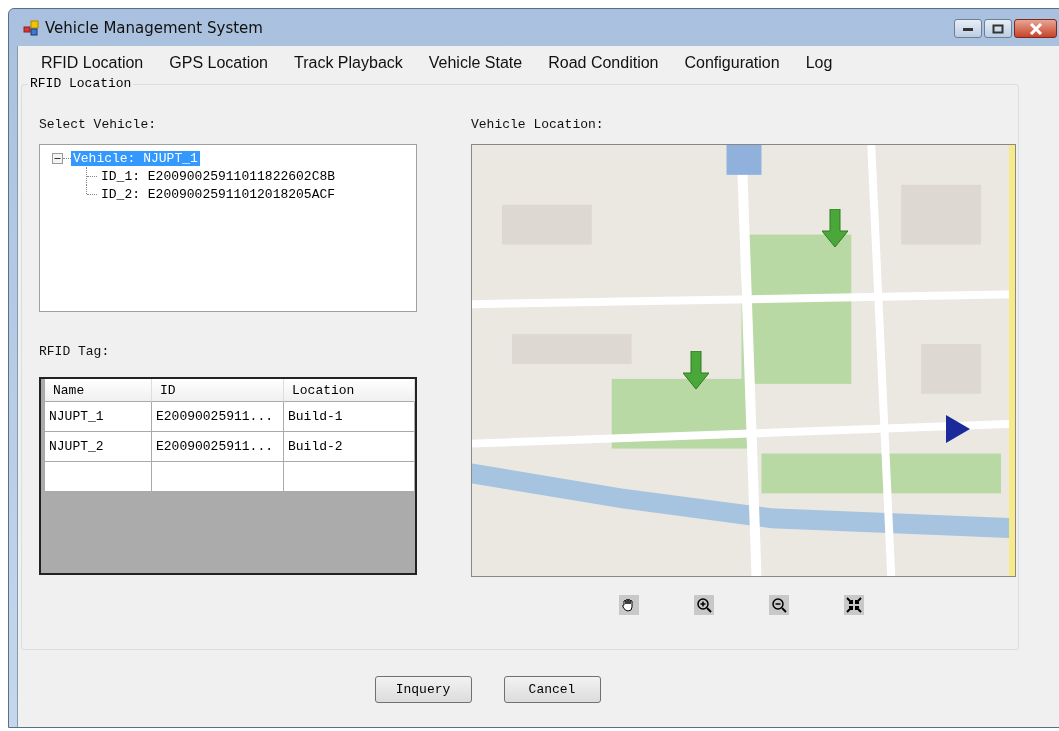 This screenshot has width=1059, height=731. Describe the element at coordinates (348, 63) in the screenshot. I see `menu-tab: Track Playback` at that location.